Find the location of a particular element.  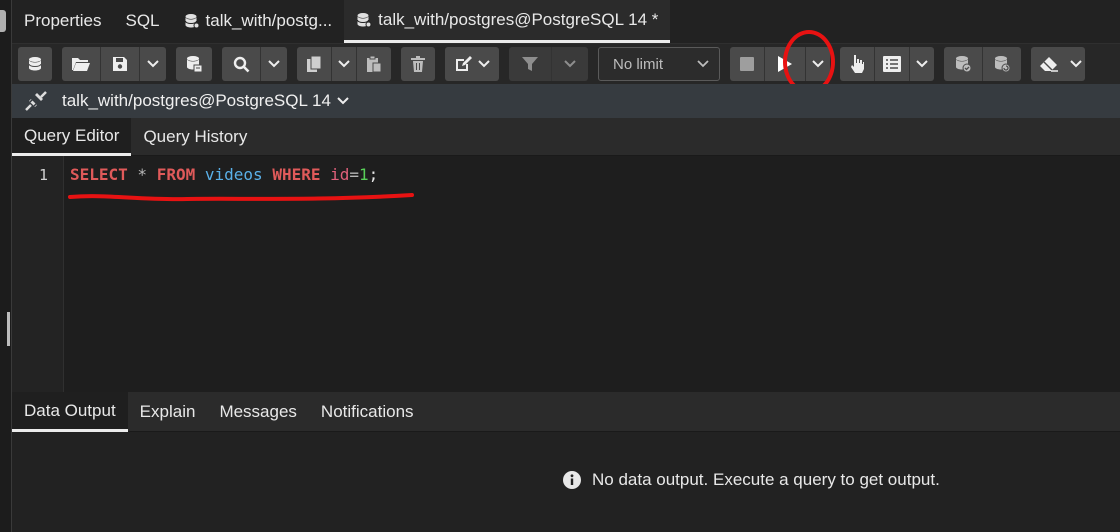

tab-notifications: Notifications is located at coordinates (367, 412).